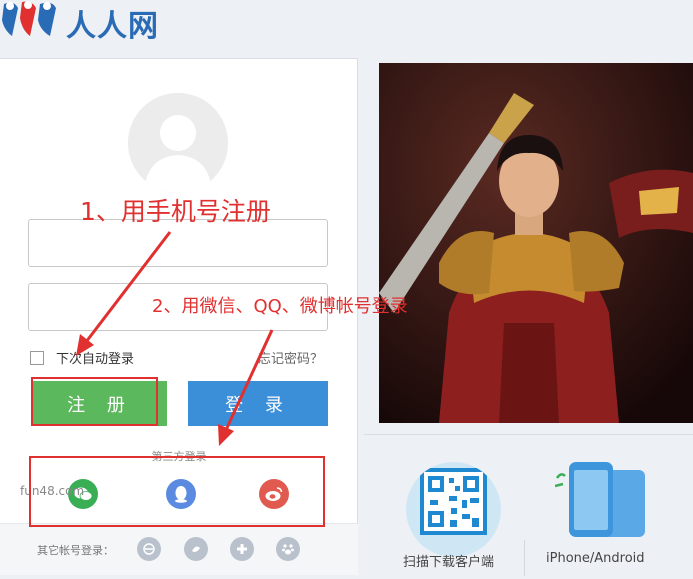  I want to click on paw-icon, so click(288, 549).